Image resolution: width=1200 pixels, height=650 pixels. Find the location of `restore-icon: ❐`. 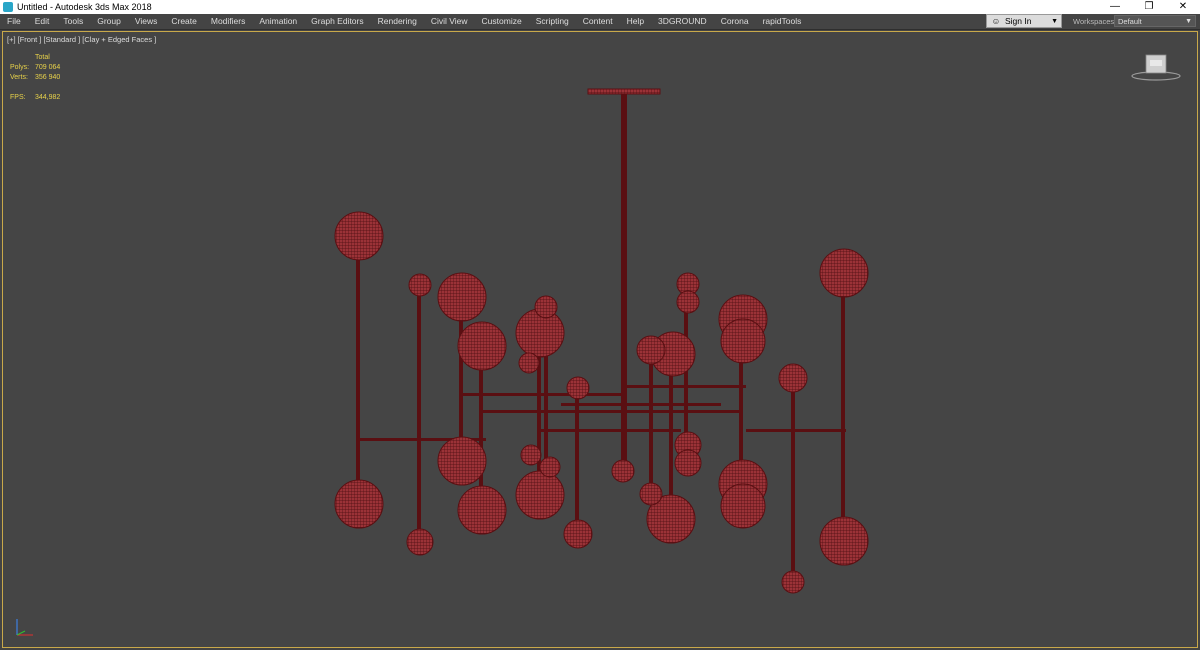

restore-icon: ❐ is located at coordinates (1149, 7).